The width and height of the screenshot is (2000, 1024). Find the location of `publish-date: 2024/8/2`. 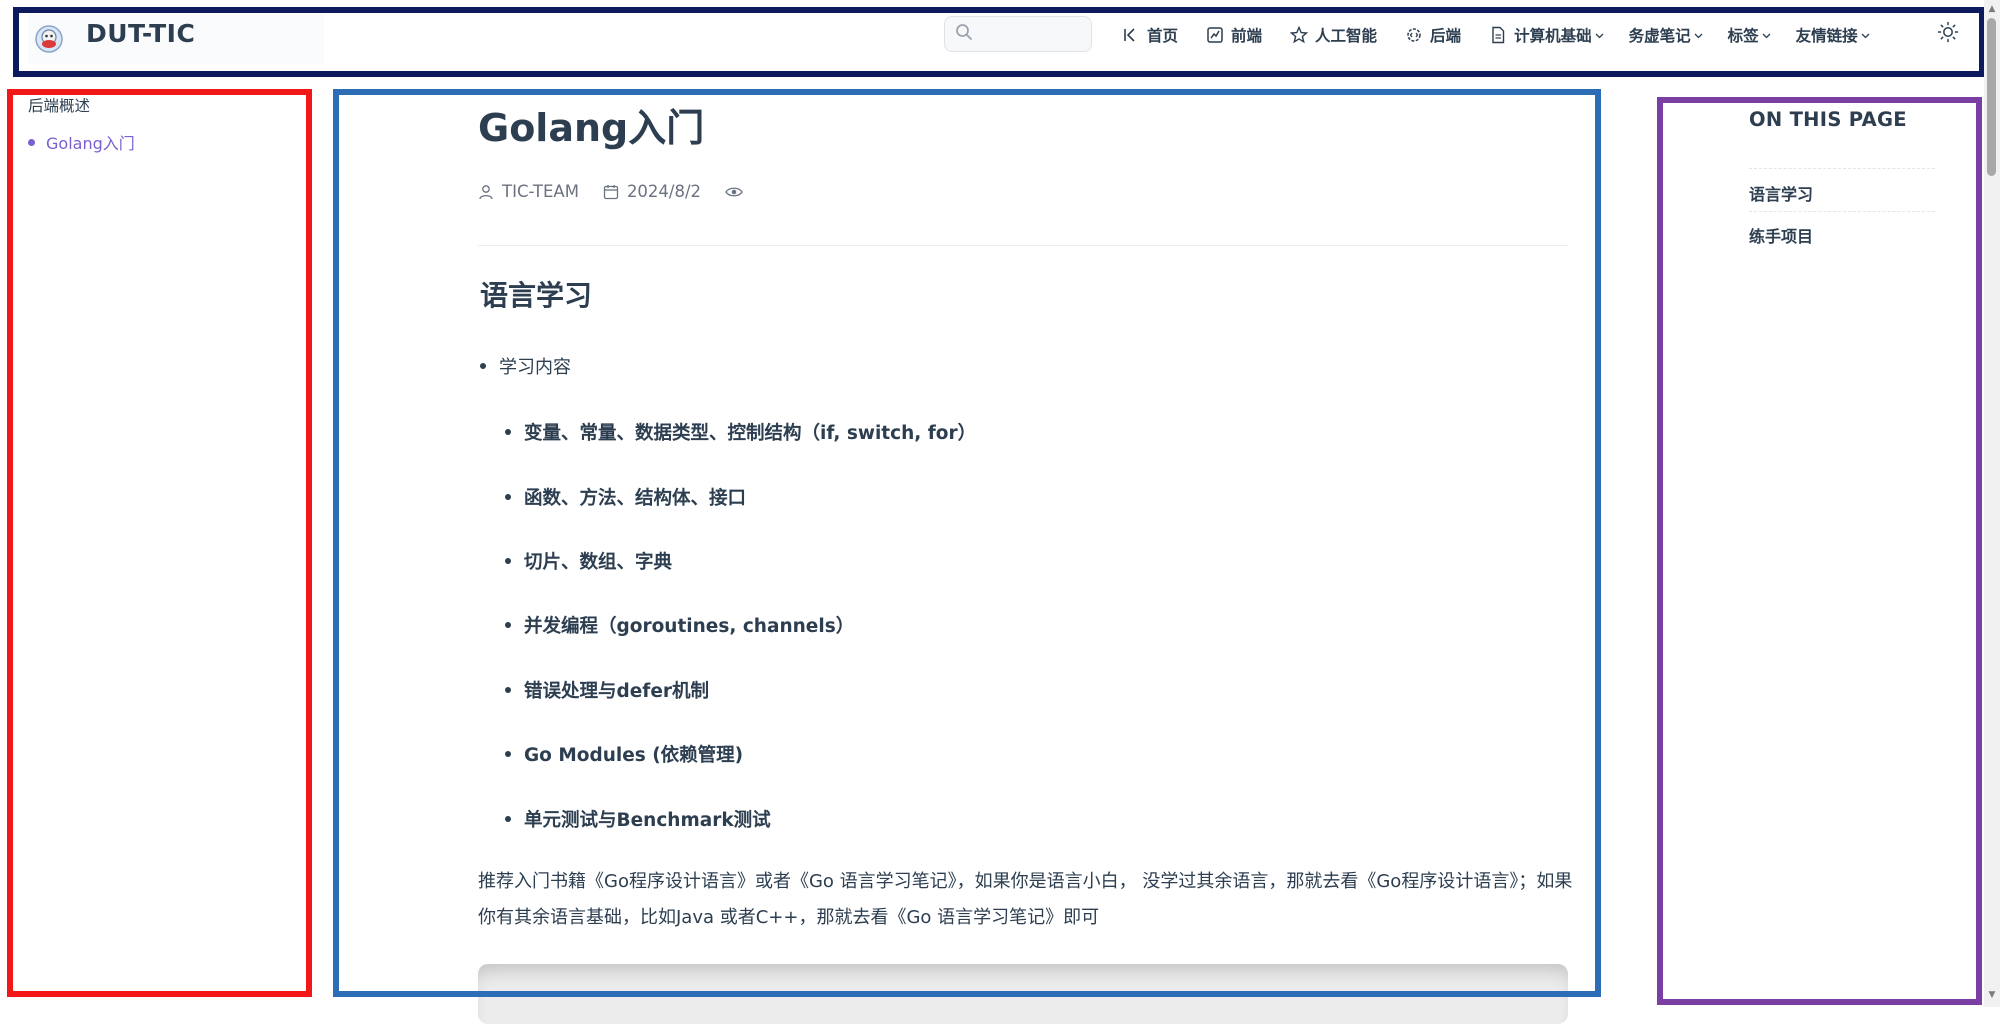

publish-date: 2024/8/2 is located at coordinates (664, 191).